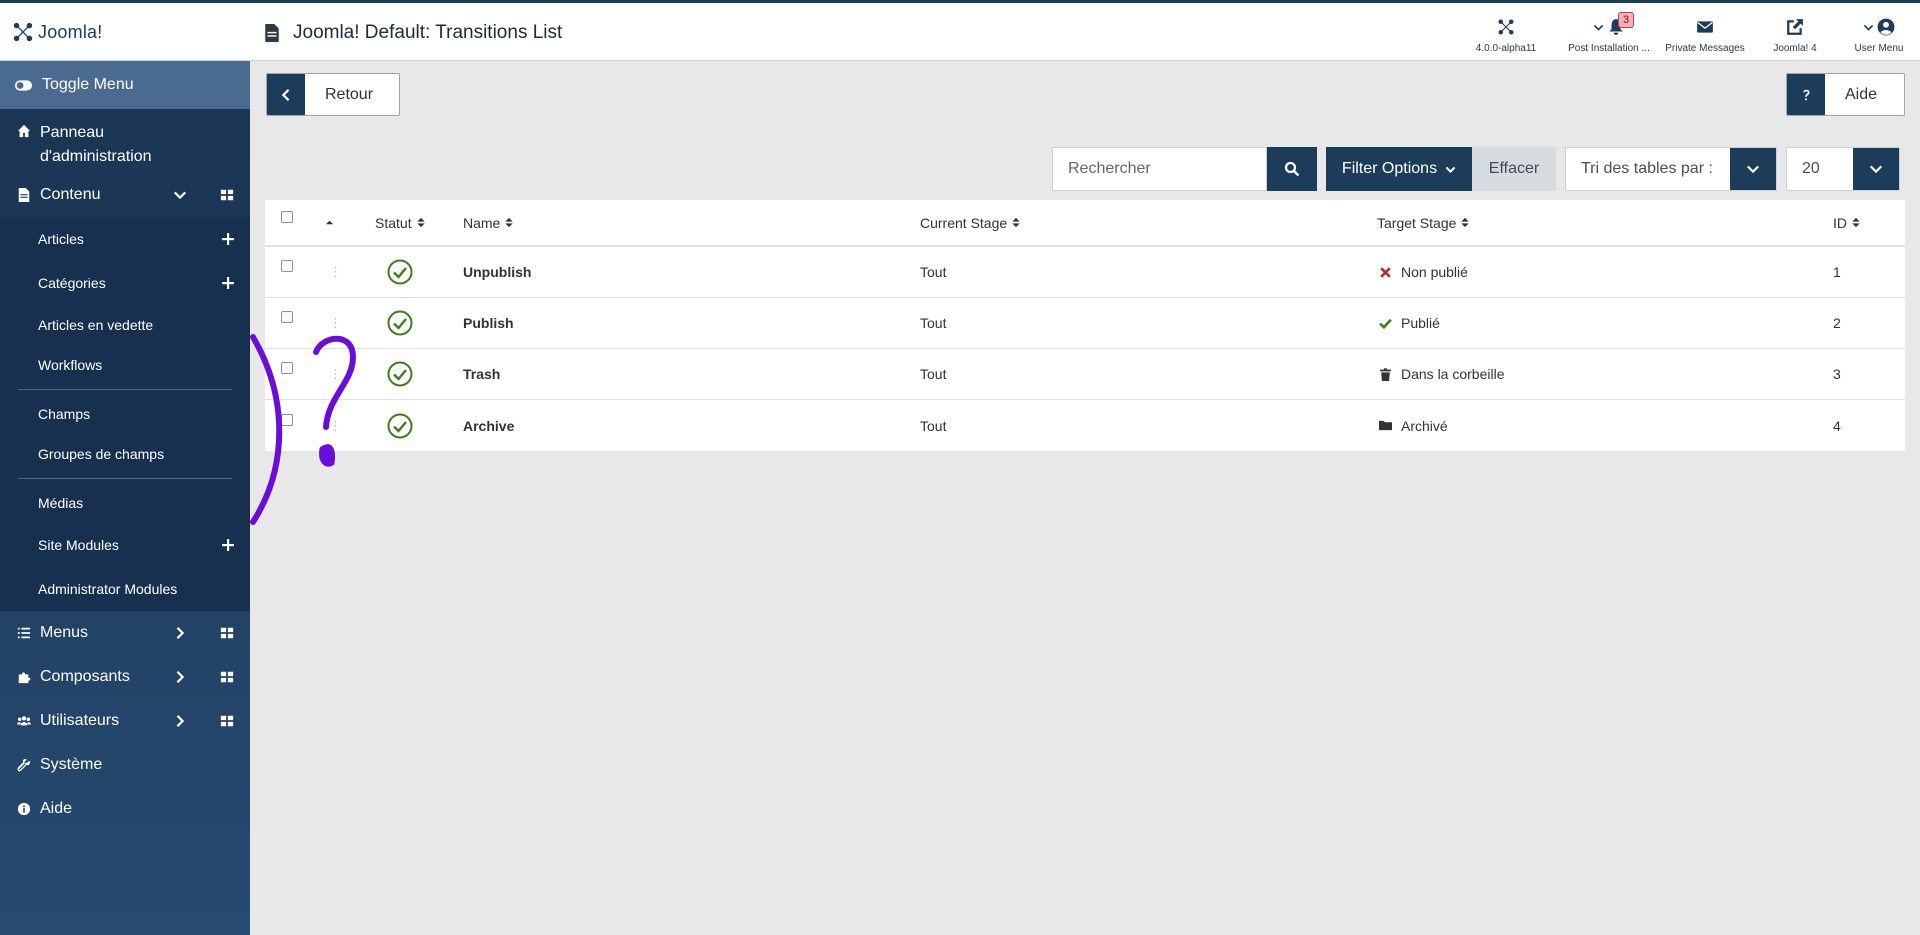 The image size is (1920, 935). Describe the element at coordinates (125, 809) in the screenshot. I see `sidebar-item-help: Aide` at that location.